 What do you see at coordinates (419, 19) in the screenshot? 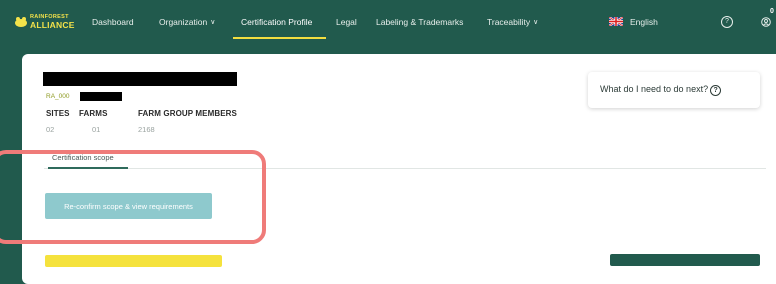
I see `nav-labeling-trademarks: Labeling & Trademarks` at bounding box center [419, 19].